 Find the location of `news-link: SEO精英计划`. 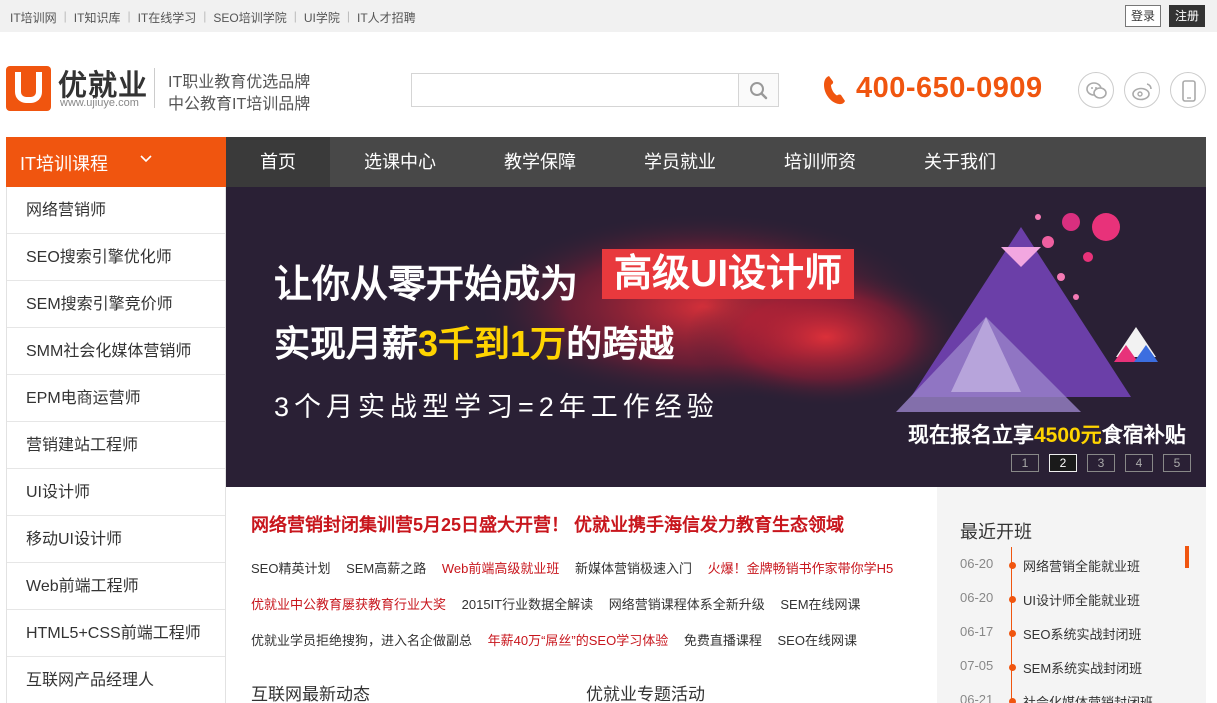

news-link: SEO精英计划 is located at coordinates (290, 568).